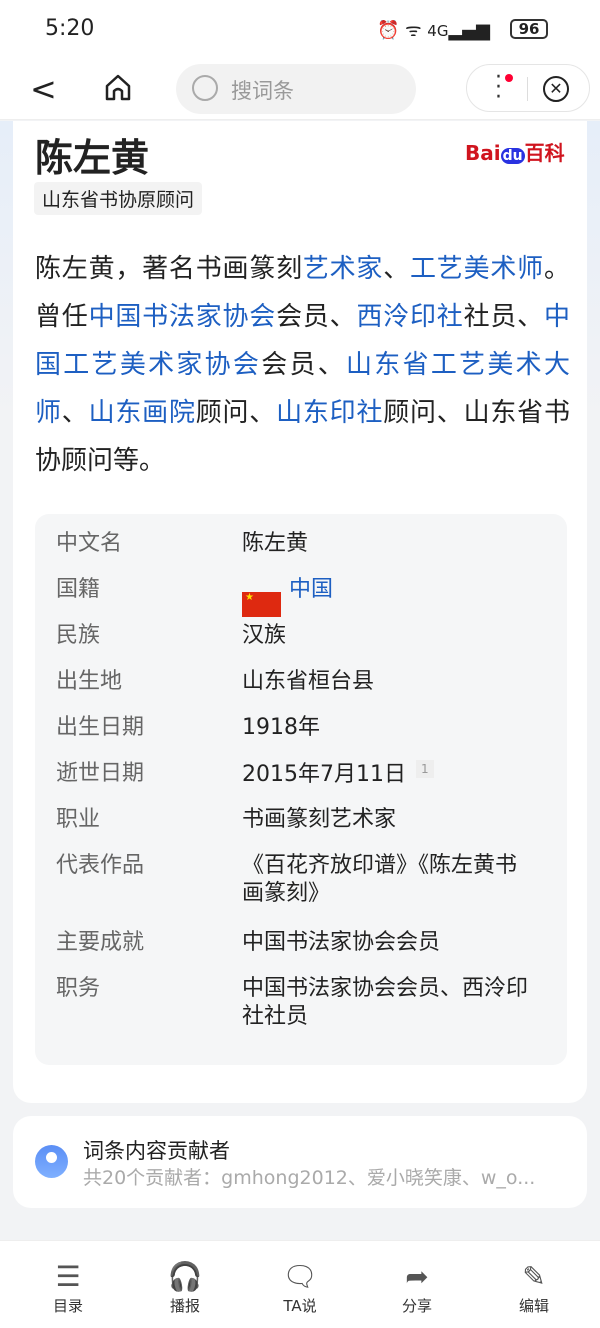  Describe the element at coordinates (89, 681) in the screenshot. I see `infobox-label: 出生地` at that location.